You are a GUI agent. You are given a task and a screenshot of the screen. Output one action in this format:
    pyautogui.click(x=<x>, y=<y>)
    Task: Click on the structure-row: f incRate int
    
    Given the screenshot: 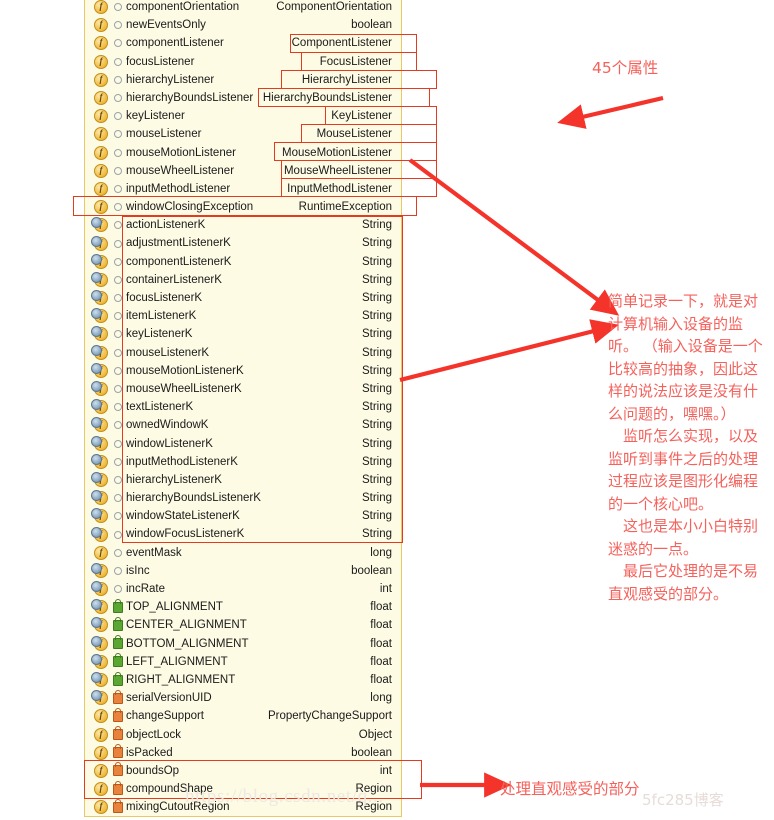 What is the action you would take?
    pyautogui.click(x=243, y=589)
    